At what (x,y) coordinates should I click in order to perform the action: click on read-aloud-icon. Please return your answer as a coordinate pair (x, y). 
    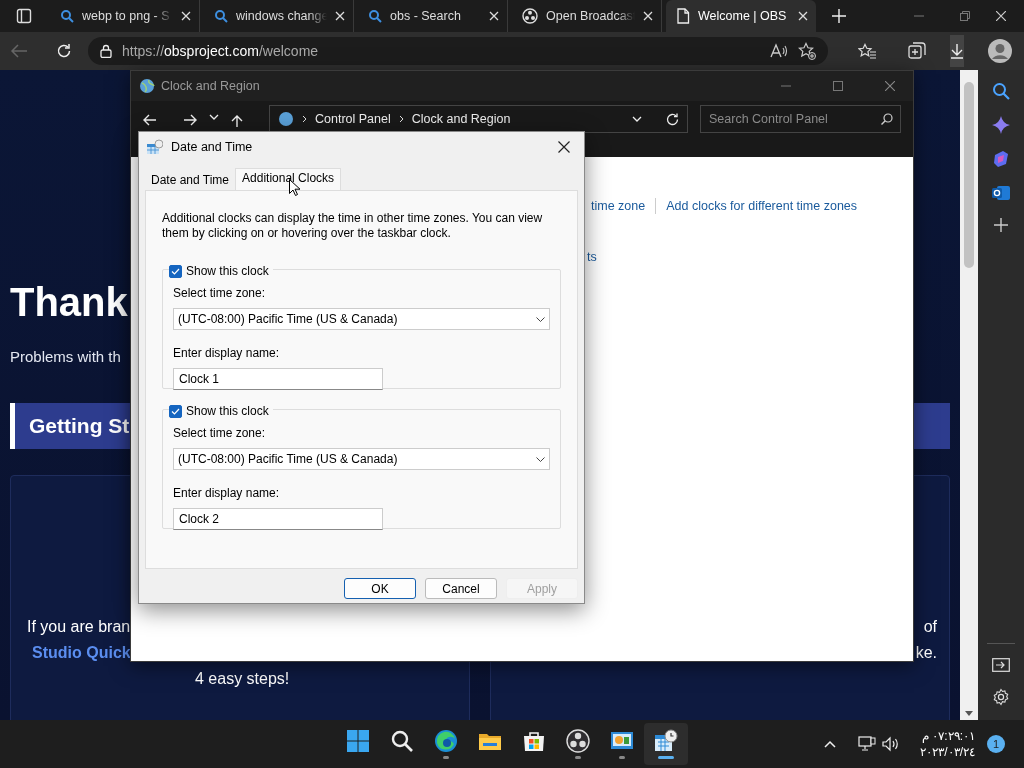
    Looking at the image, I should click on (779, 51).